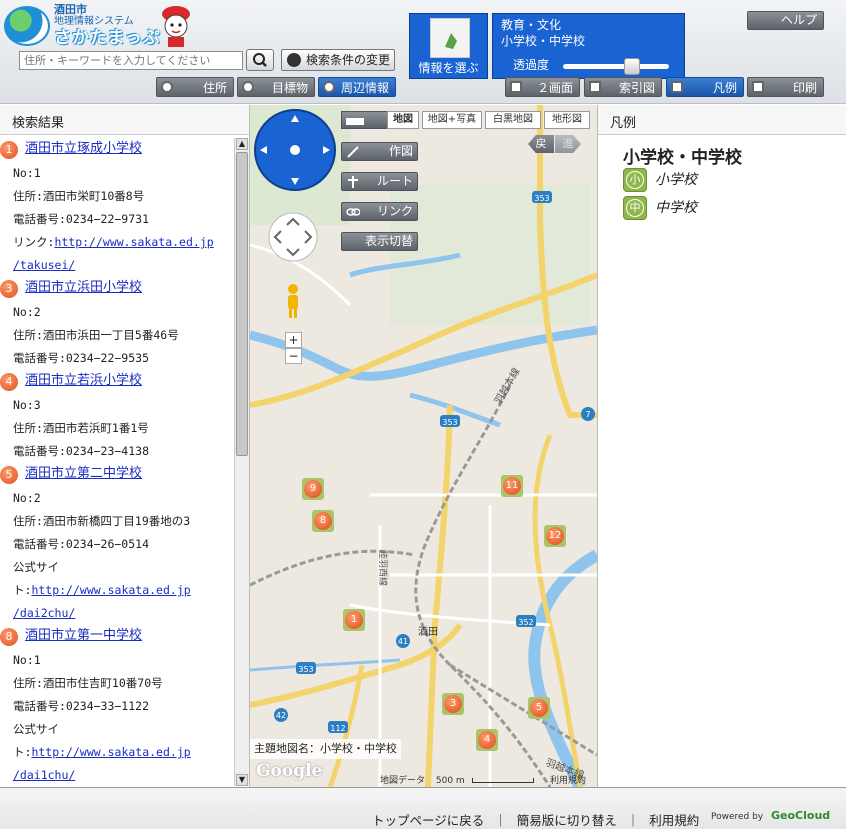 The image size is (846, 829). What do you see at coordinates (403, 120) in the screenshot?
I see `tab-map: 地図` at bounding box center [403, 120].